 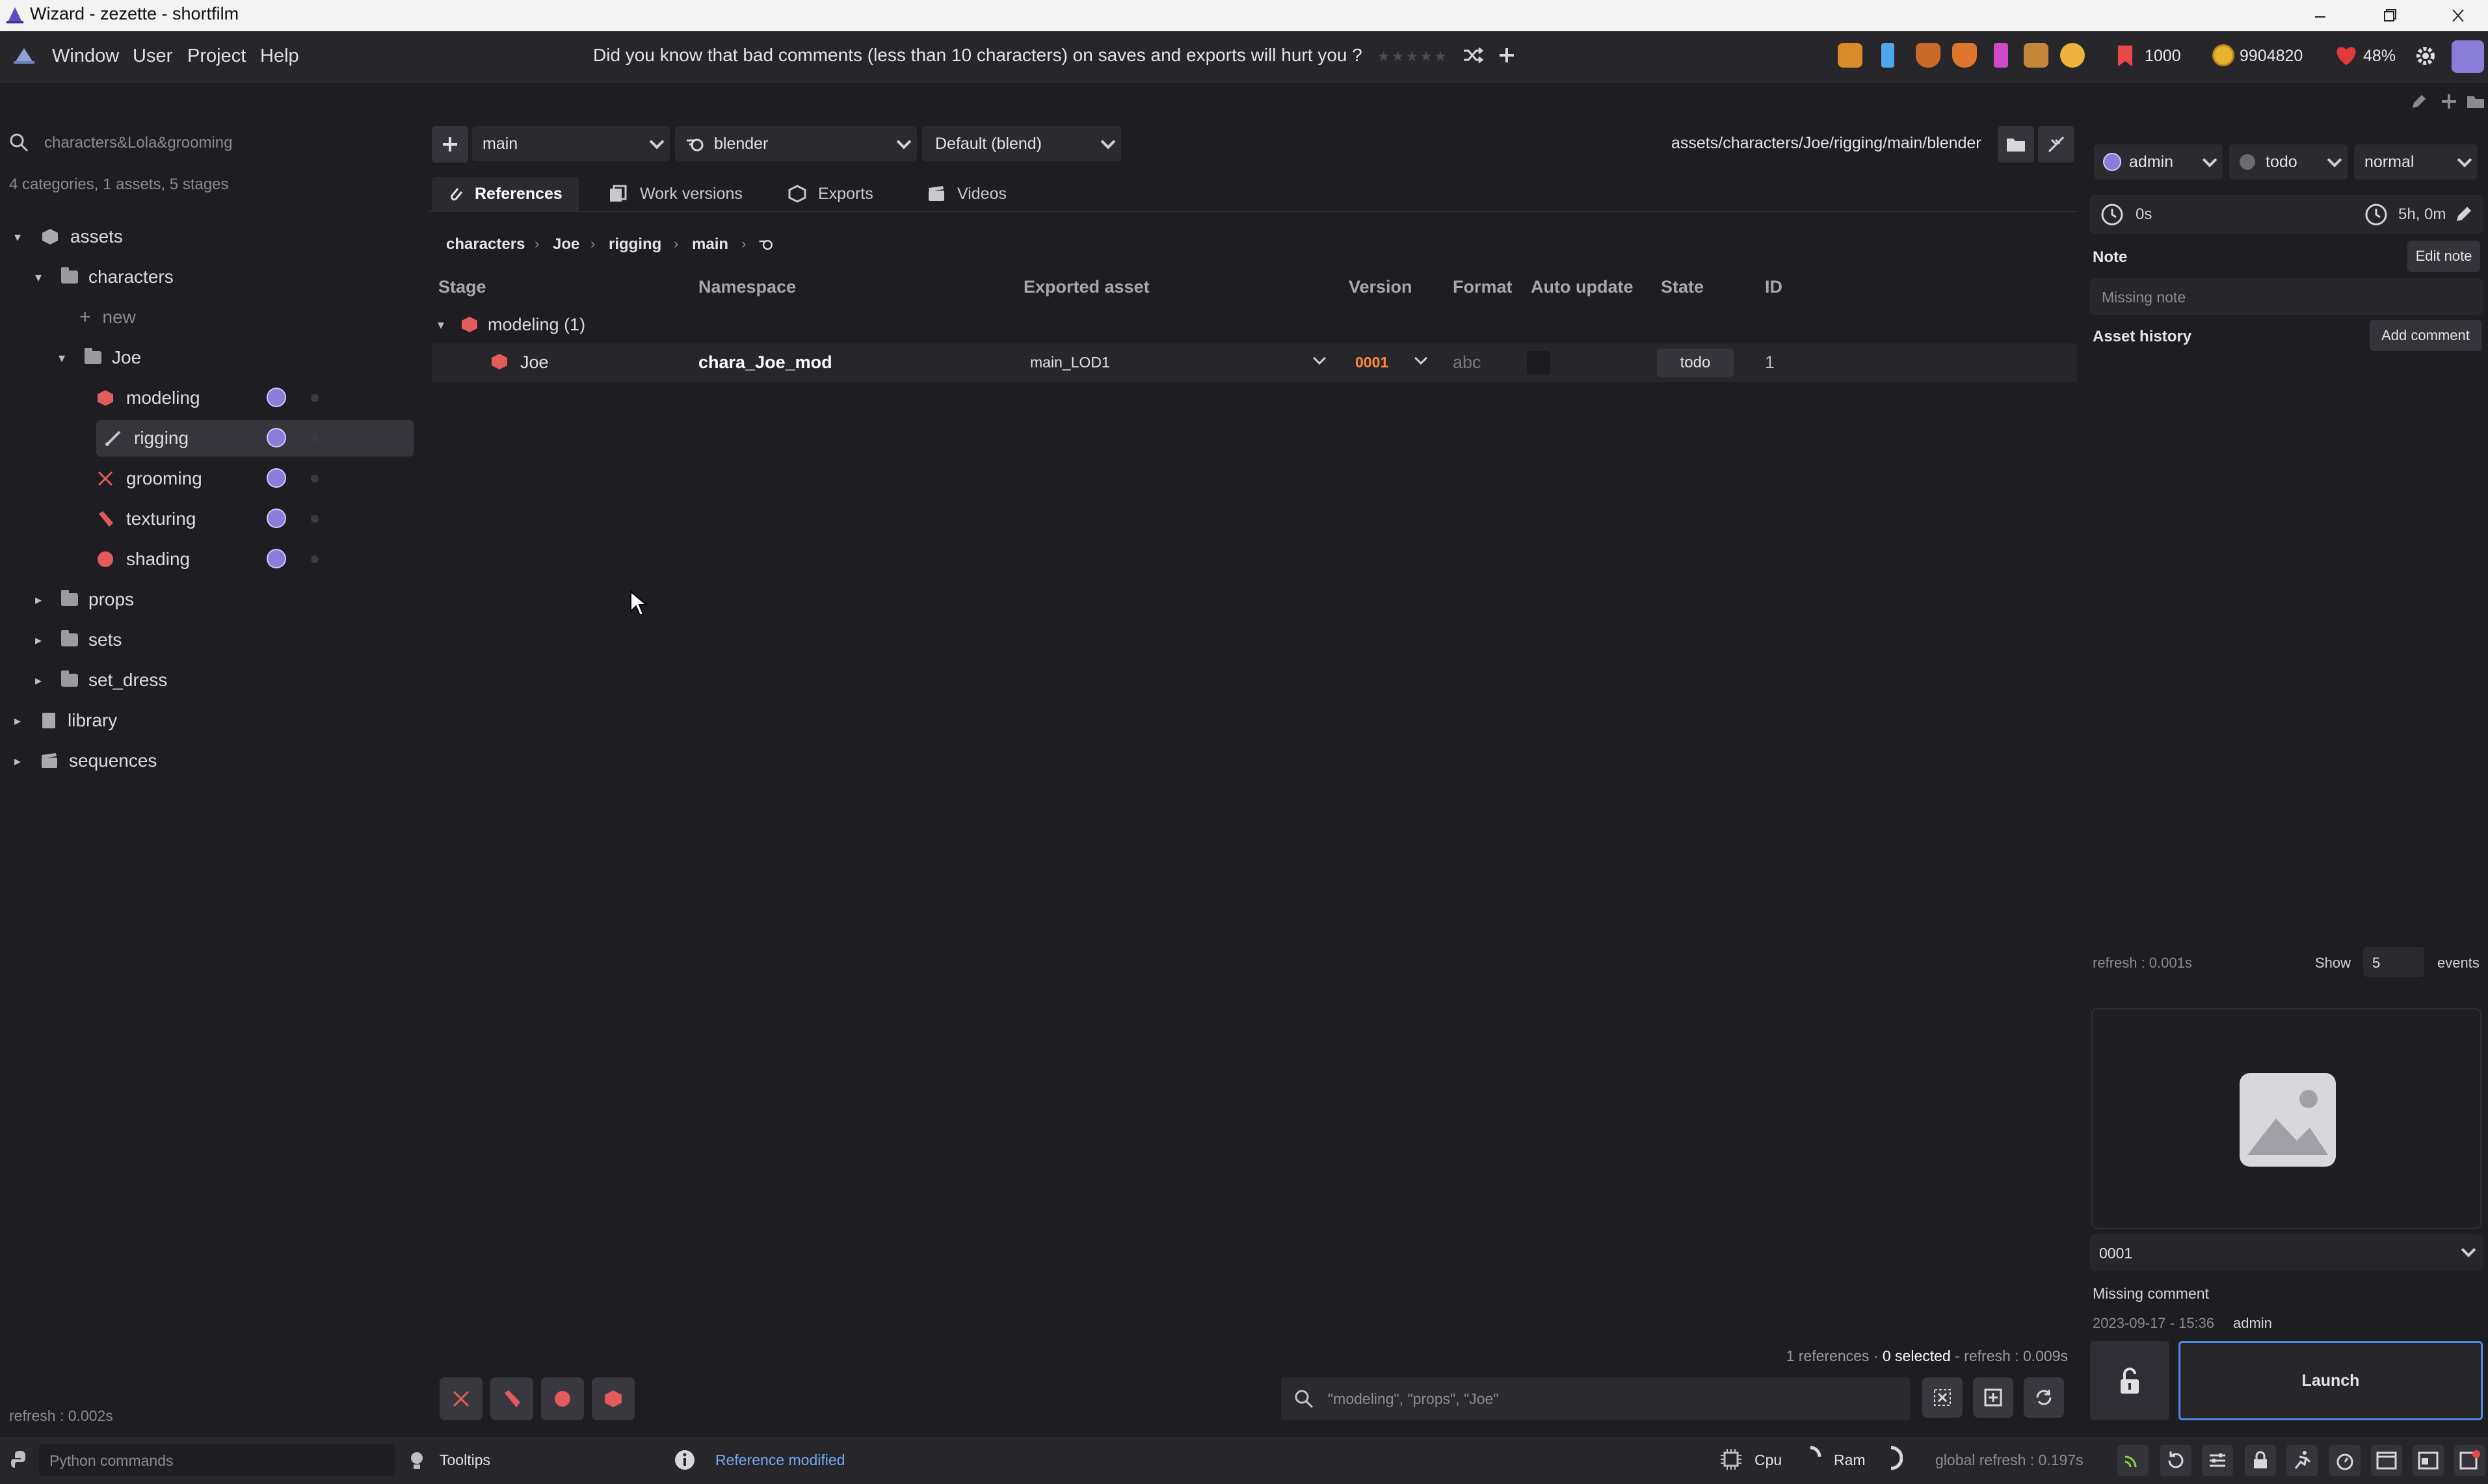 I want to click on menu-user: User, so click(x=152, y=56).